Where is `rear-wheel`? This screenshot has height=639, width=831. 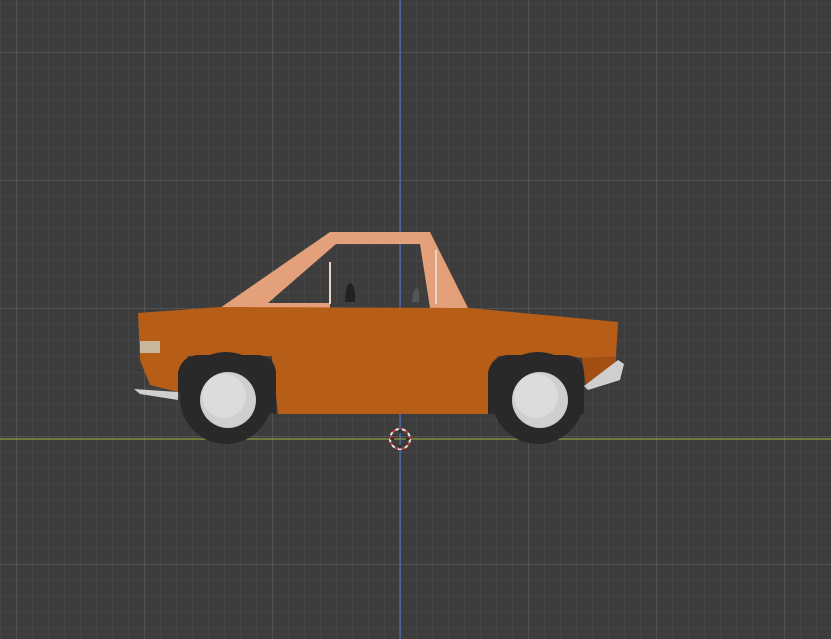 rear-wheel is located at coordinates (538, 398).